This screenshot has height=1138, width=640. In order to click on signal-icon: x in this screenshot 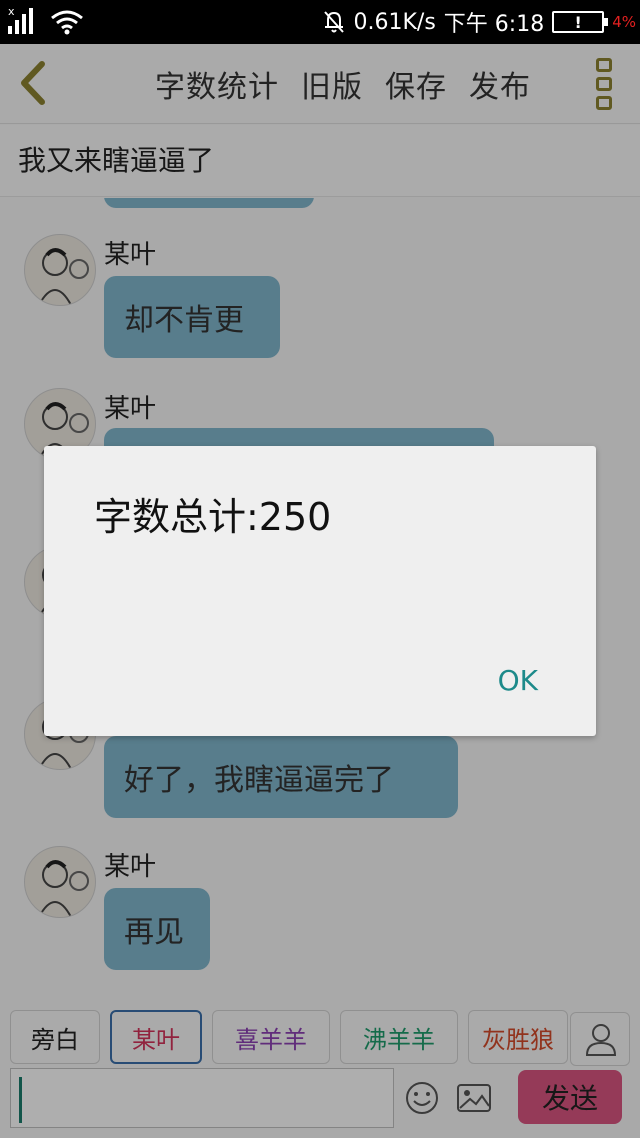, I will do `click(24, 21)`.